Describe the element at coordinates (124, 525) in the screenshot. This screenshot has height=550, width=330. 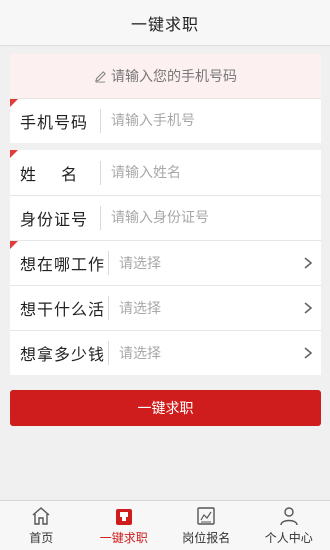
I see `tab-quick-apply: 一键求职` at that location.